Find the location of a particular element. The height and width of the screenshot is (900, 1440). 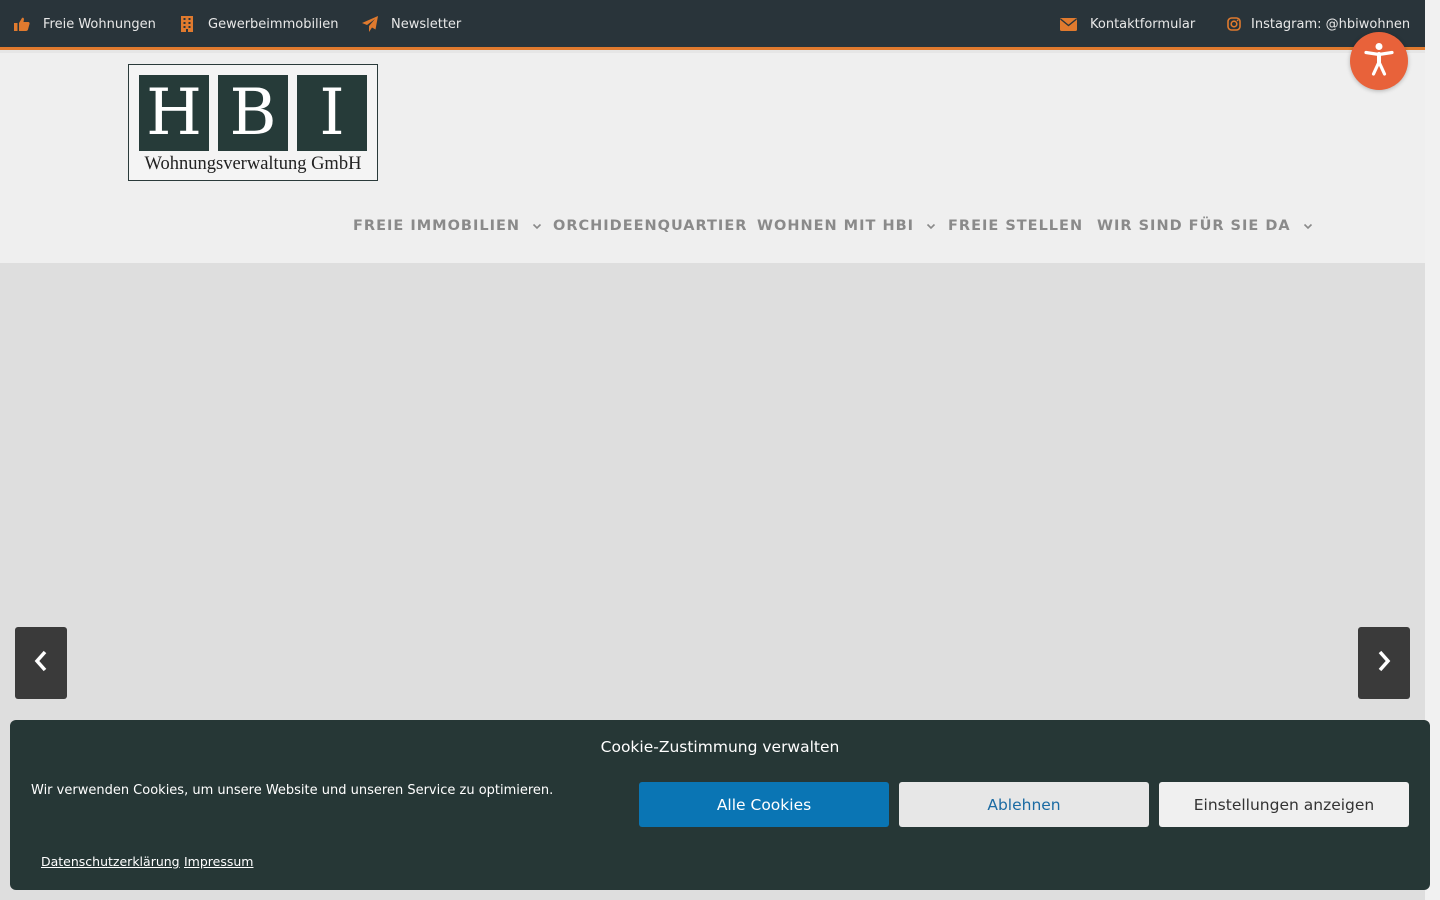

site-logo: H B I Wohnungsverwaltung GmbH is located at coordinates (253, 122).